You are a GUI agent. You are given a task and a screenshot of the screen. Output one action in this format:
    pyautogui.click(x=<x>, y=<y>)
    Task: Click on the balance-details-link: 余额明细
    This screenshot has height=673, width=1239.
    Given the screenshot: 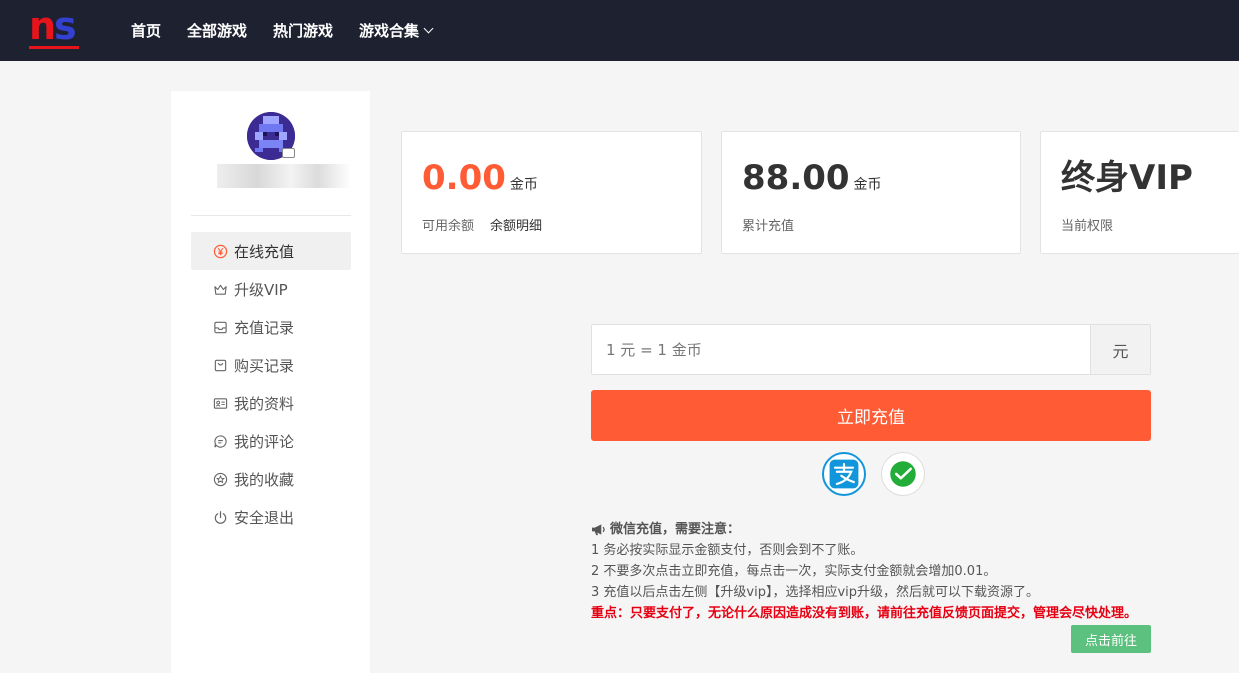 What is the action you would take?
    pyautogui.click(x=516, y=226)
    